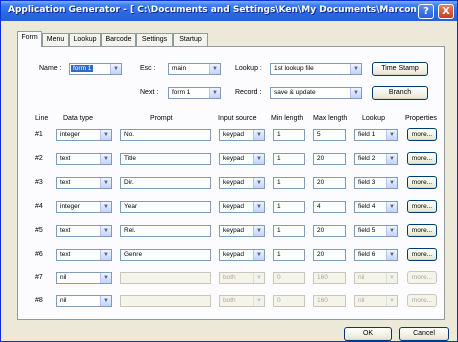  What do you see at coordinates (194, 69) in the screenshot?
I see `esc-select: main ▼` at bounding box center [194, 69].